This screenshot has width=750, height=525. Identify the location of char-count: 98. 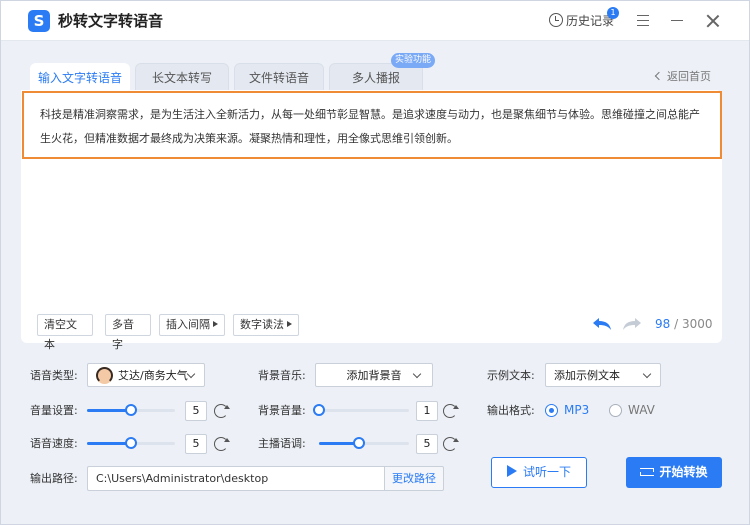
(663, 324).